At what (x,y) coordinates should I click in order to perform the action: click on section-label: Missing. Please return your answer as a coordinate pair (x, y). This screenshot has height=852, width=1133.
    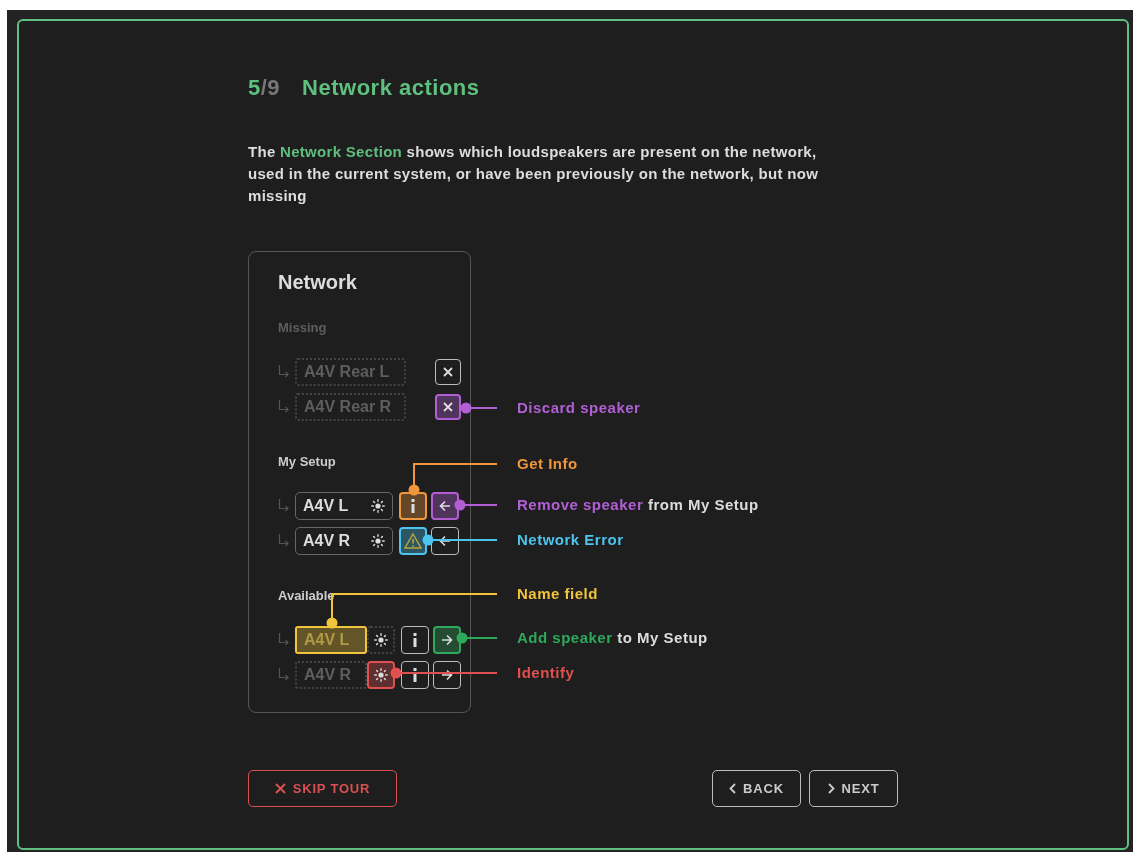
    Looking at the image, I should click on (302, 328).